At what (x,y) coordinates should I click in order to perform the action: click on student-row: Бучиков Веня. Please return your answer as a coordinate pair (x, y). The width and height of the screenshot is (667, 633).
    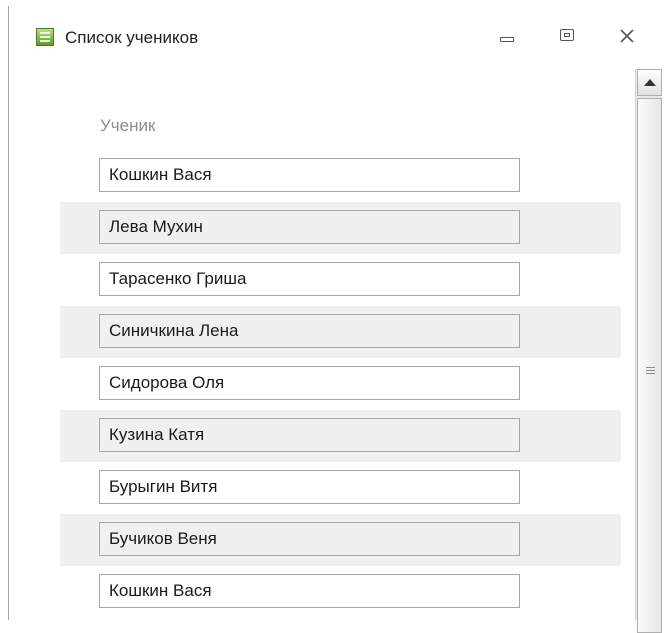
    Looking at the image, I should click on (340, 540).